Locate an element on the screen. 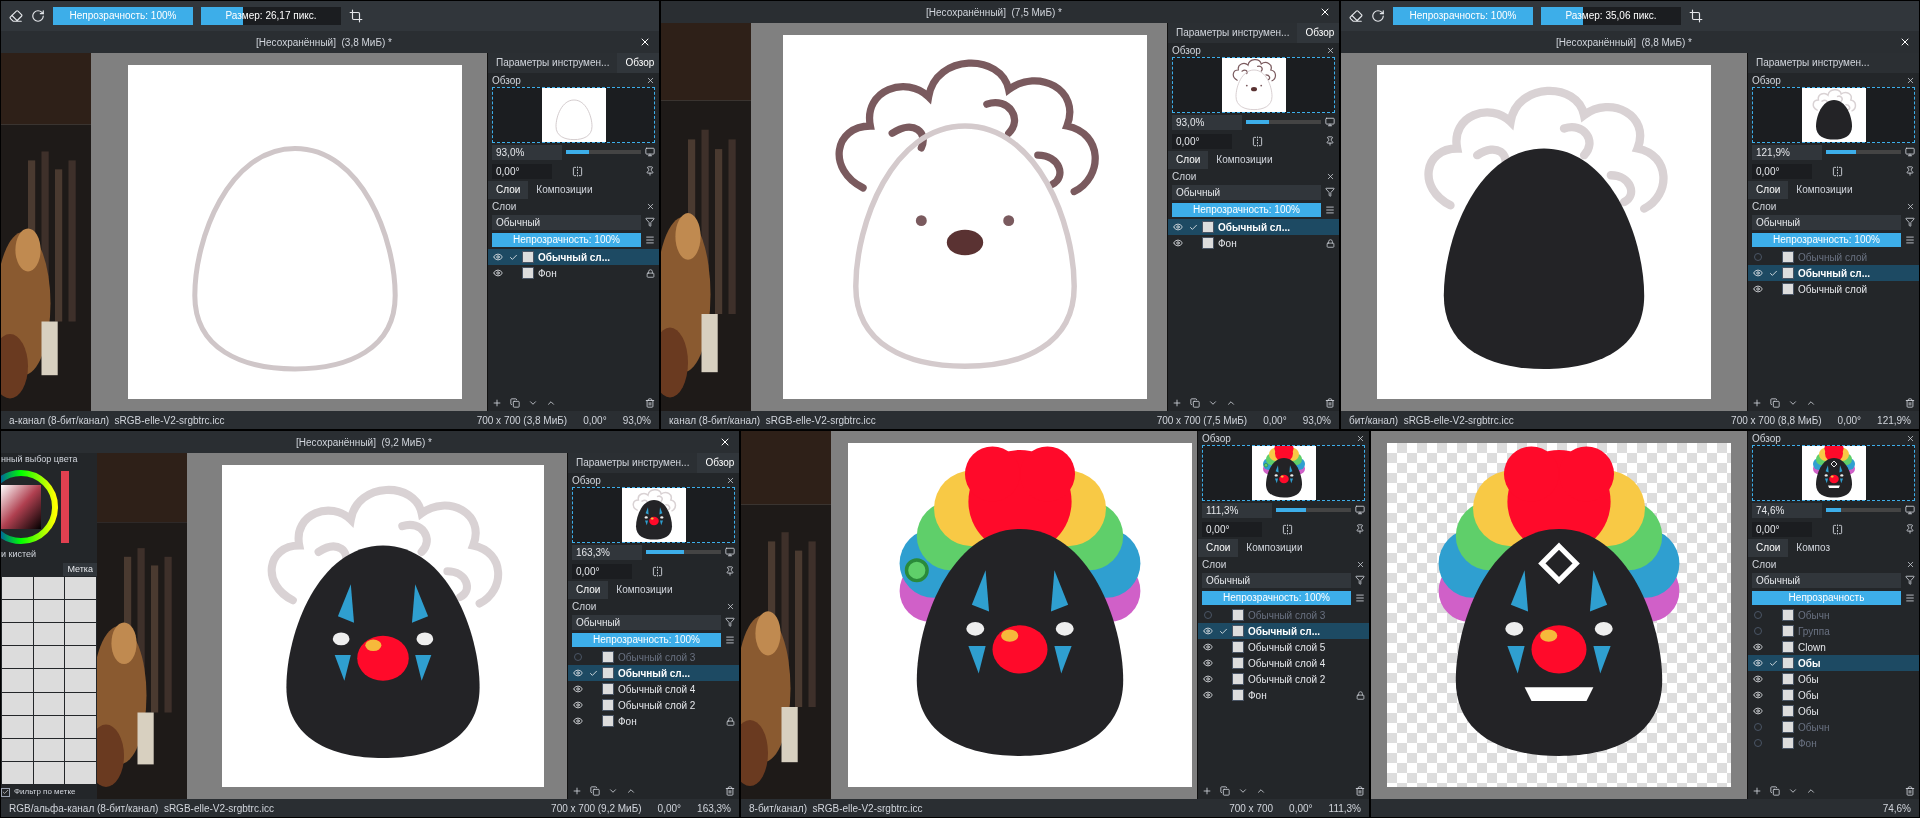 This screenshot has height=818, width=1920. layer-row: Clown is located at coordinates (1833, 647).